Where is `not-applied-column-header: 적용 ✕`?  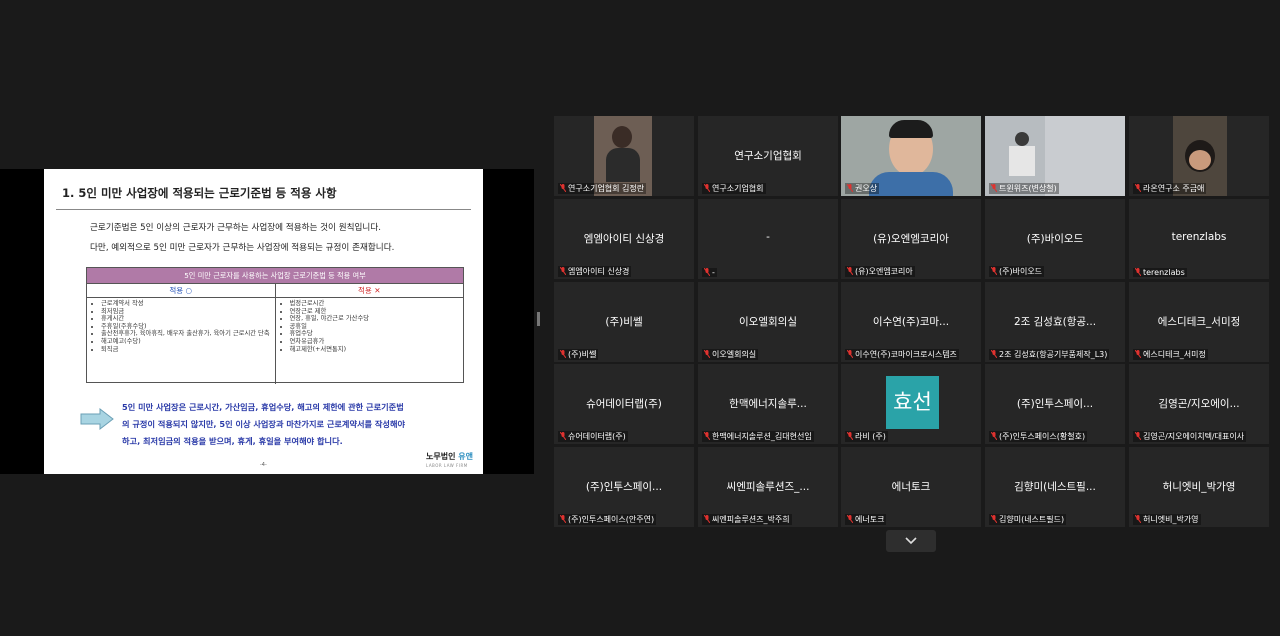
not-applied-column-header: 적용 ✕ is located at coordinates (369, 290).